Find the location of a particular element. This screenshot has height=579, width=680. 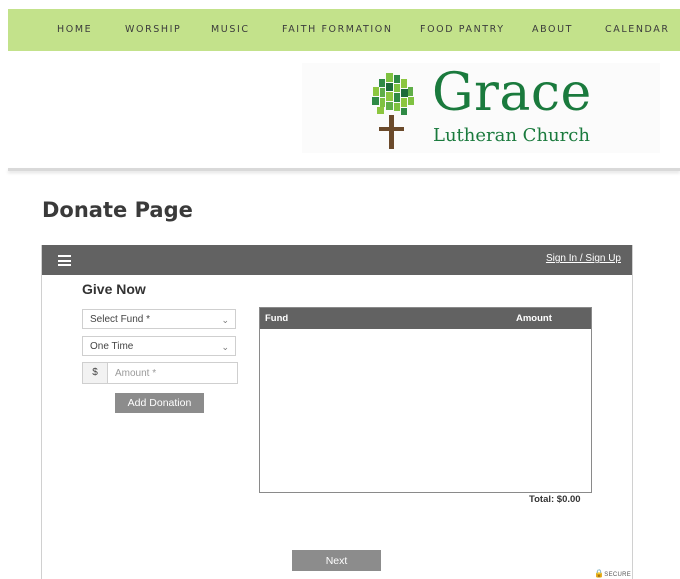

frequency-select: One Time ⌄ is located at coordinates (159, 346).